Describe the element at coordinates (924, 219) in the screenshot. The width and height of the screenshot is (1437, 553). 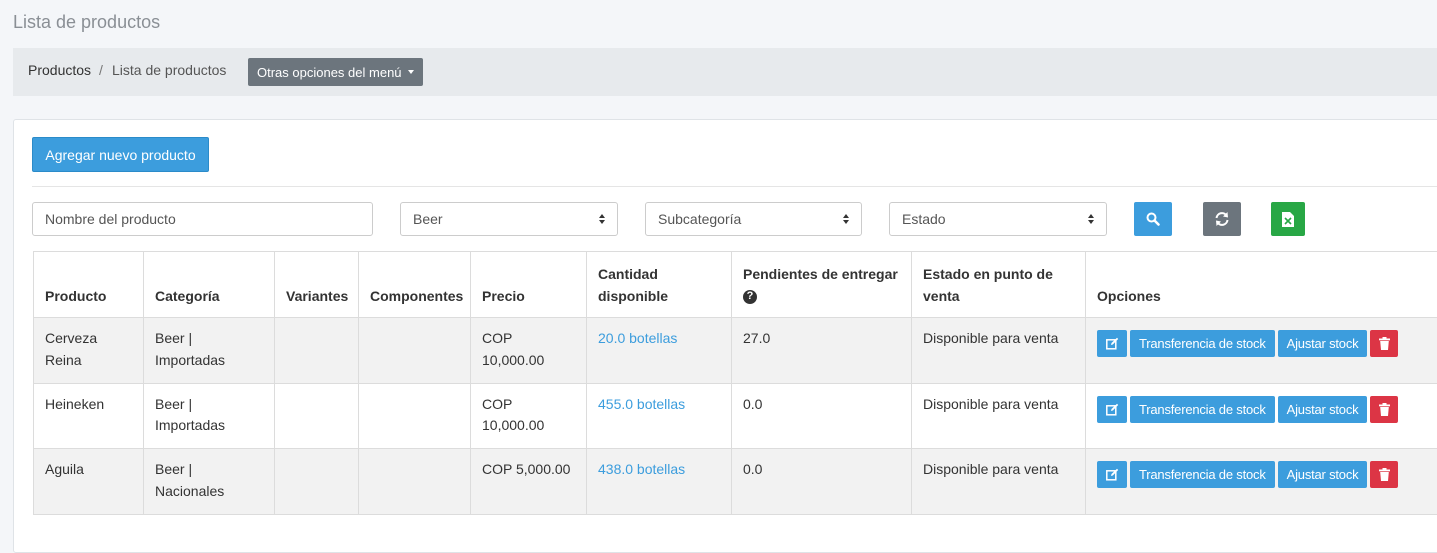
I see `status-select-value: Estado` at that location.